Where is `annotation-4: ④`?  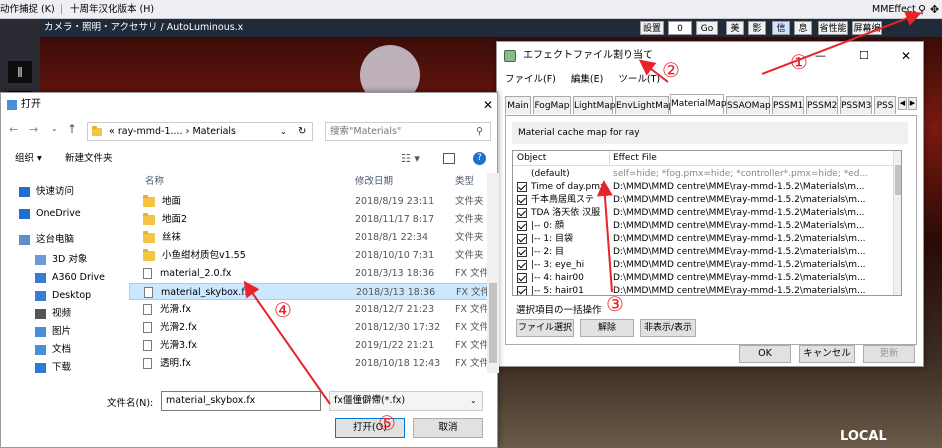 annotation-4: ④ is located at coordinates (283, 310).